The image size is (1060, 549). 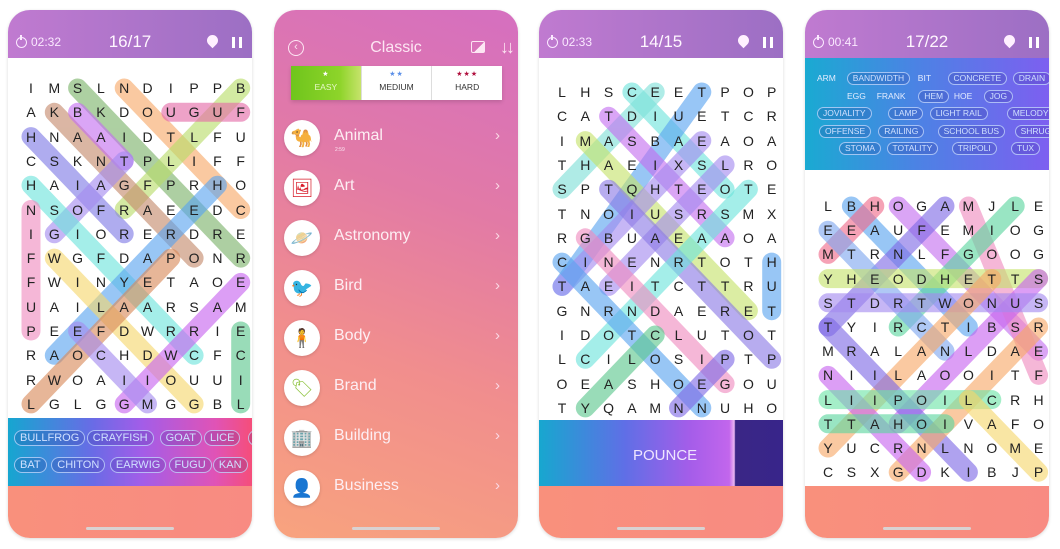 I want to click on category-item-art: 🖼 Art ›, so click(x=396, y=188).